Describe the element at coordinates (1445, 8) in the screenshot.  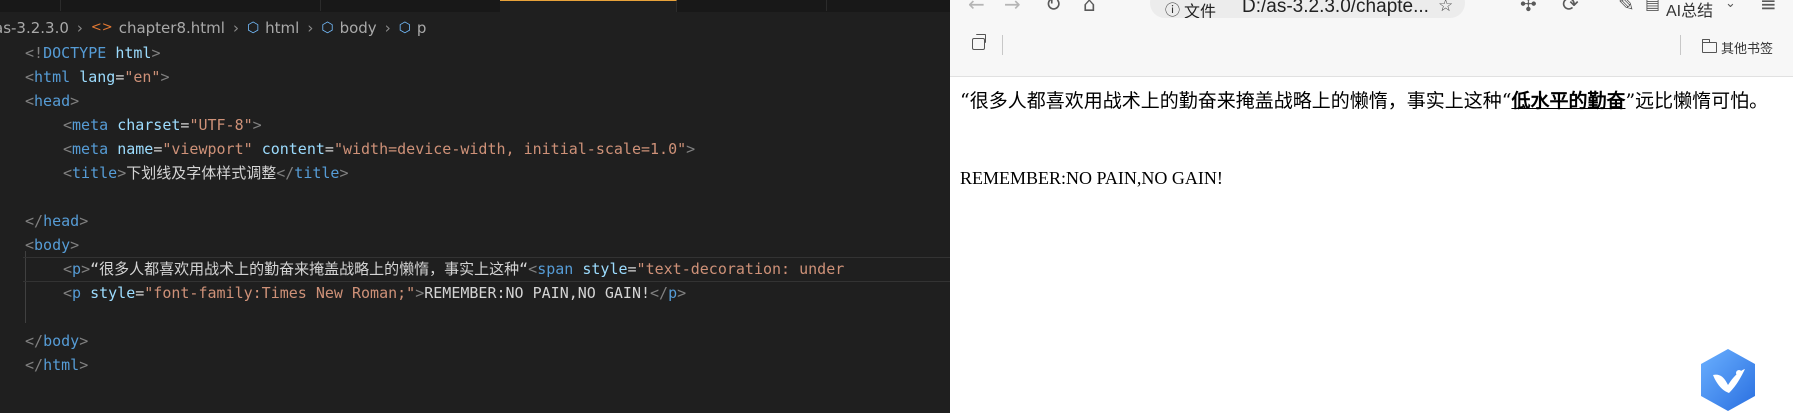
I see `star-icon: ☆` at that location.